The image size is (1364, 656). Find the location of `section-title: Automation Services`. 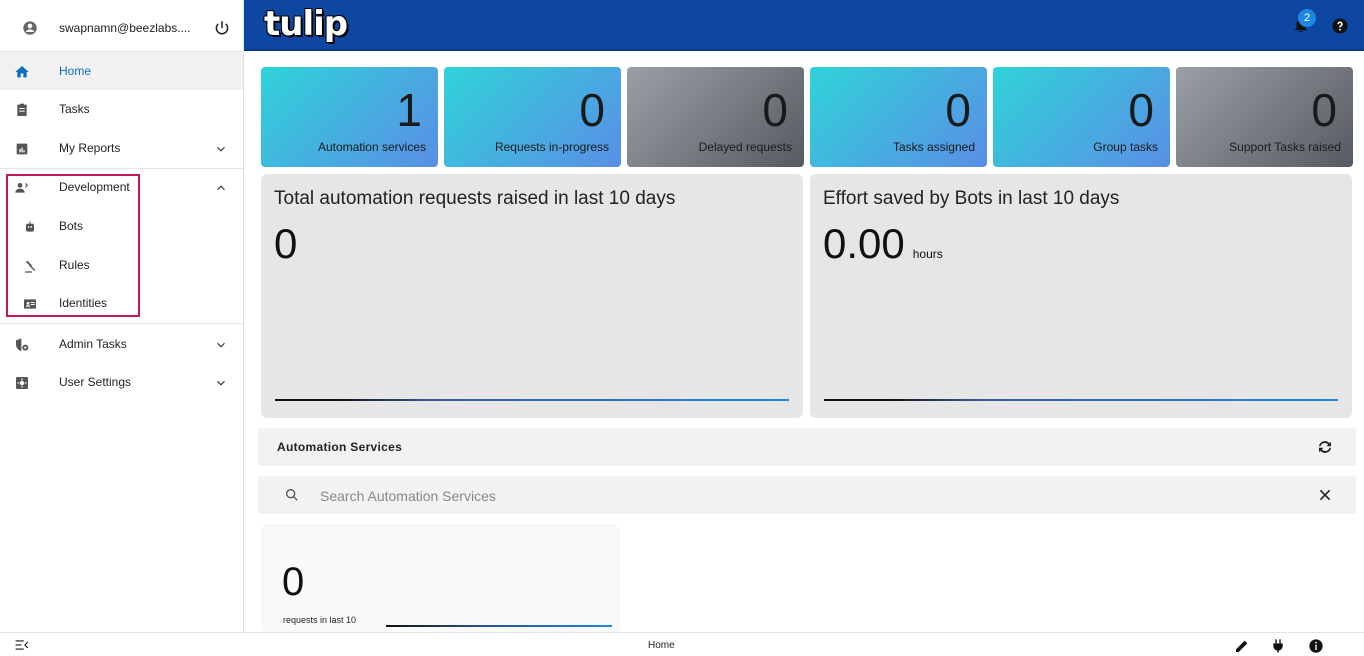

section-title: Automation Services is located at coordinates (340, 447).